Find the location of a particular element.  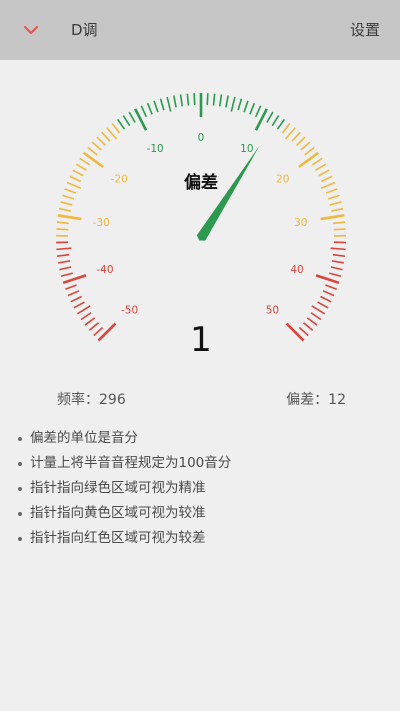

chevron-down-icon is located at coordinates (31, 29).